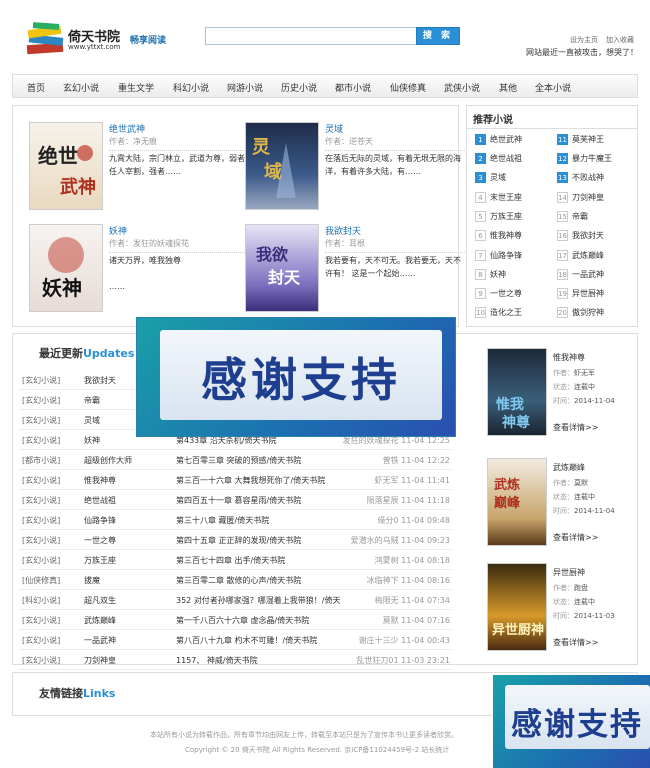  What do you see at coordinates (353, 87) in the screenshot?
I see `nav-dushi: 都市小说` at bounding box center [353, 87].